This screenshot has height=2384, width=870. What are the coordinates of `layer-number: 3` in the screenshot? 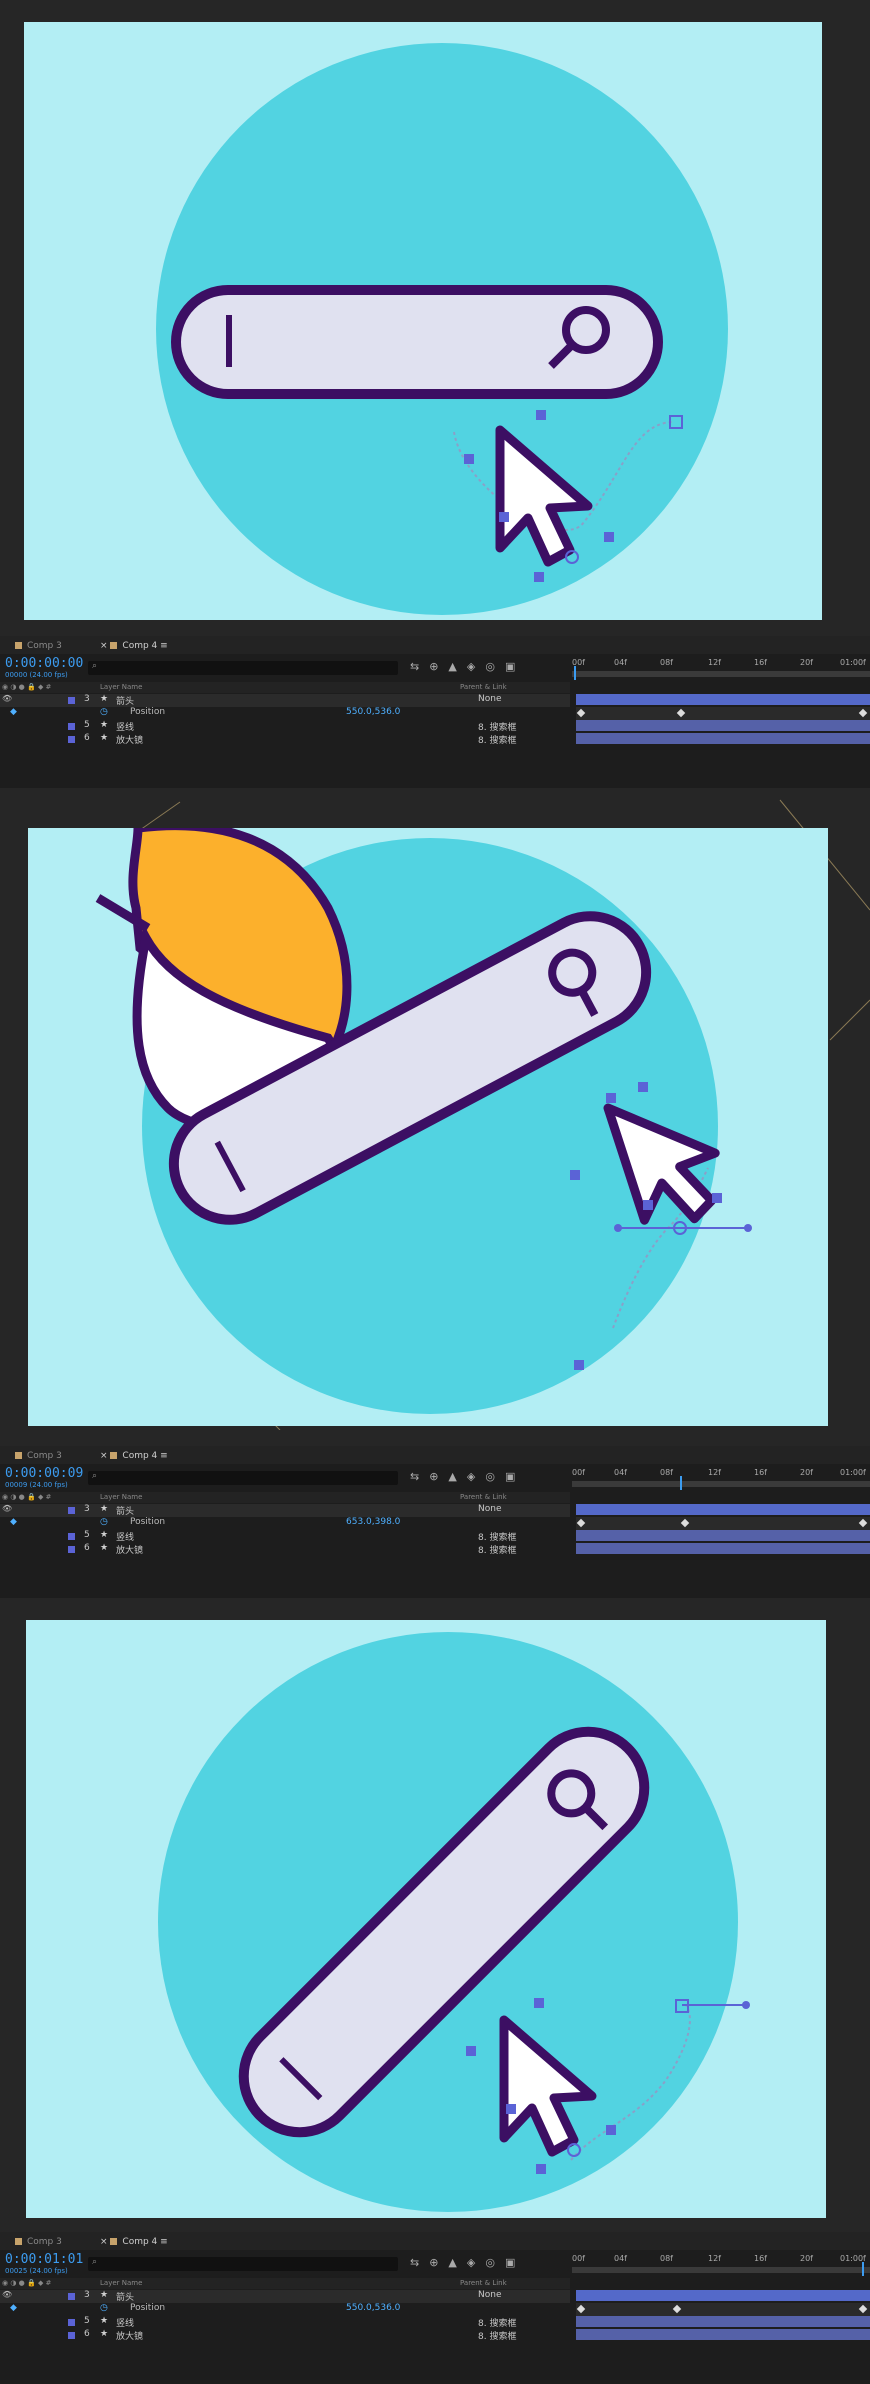 It's located at (87, 2295).